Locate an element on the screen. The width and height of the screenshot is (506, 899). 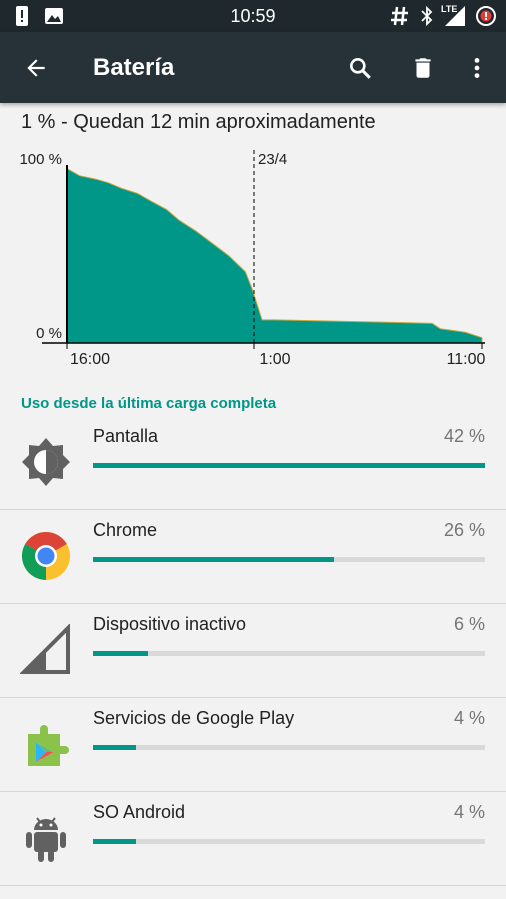
back-button is located at coordinates (36, 68).